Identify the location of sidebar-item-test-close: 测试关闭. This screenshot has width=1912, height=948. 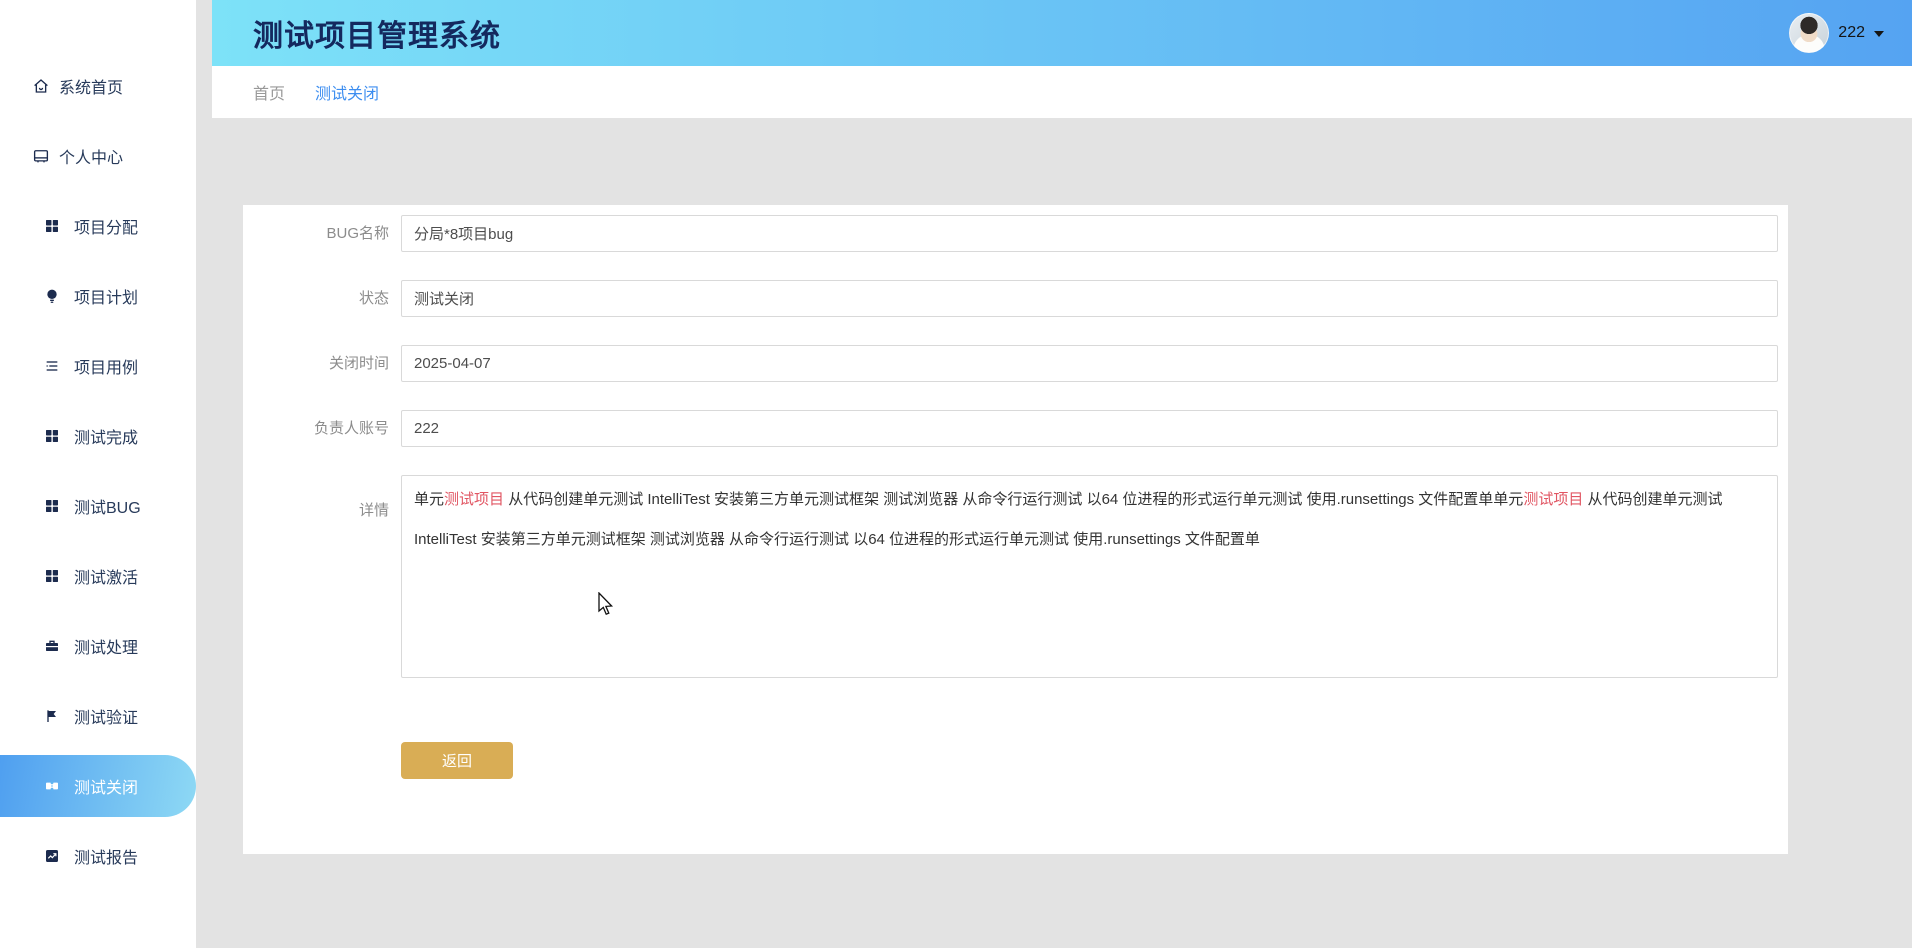
(98, 786).